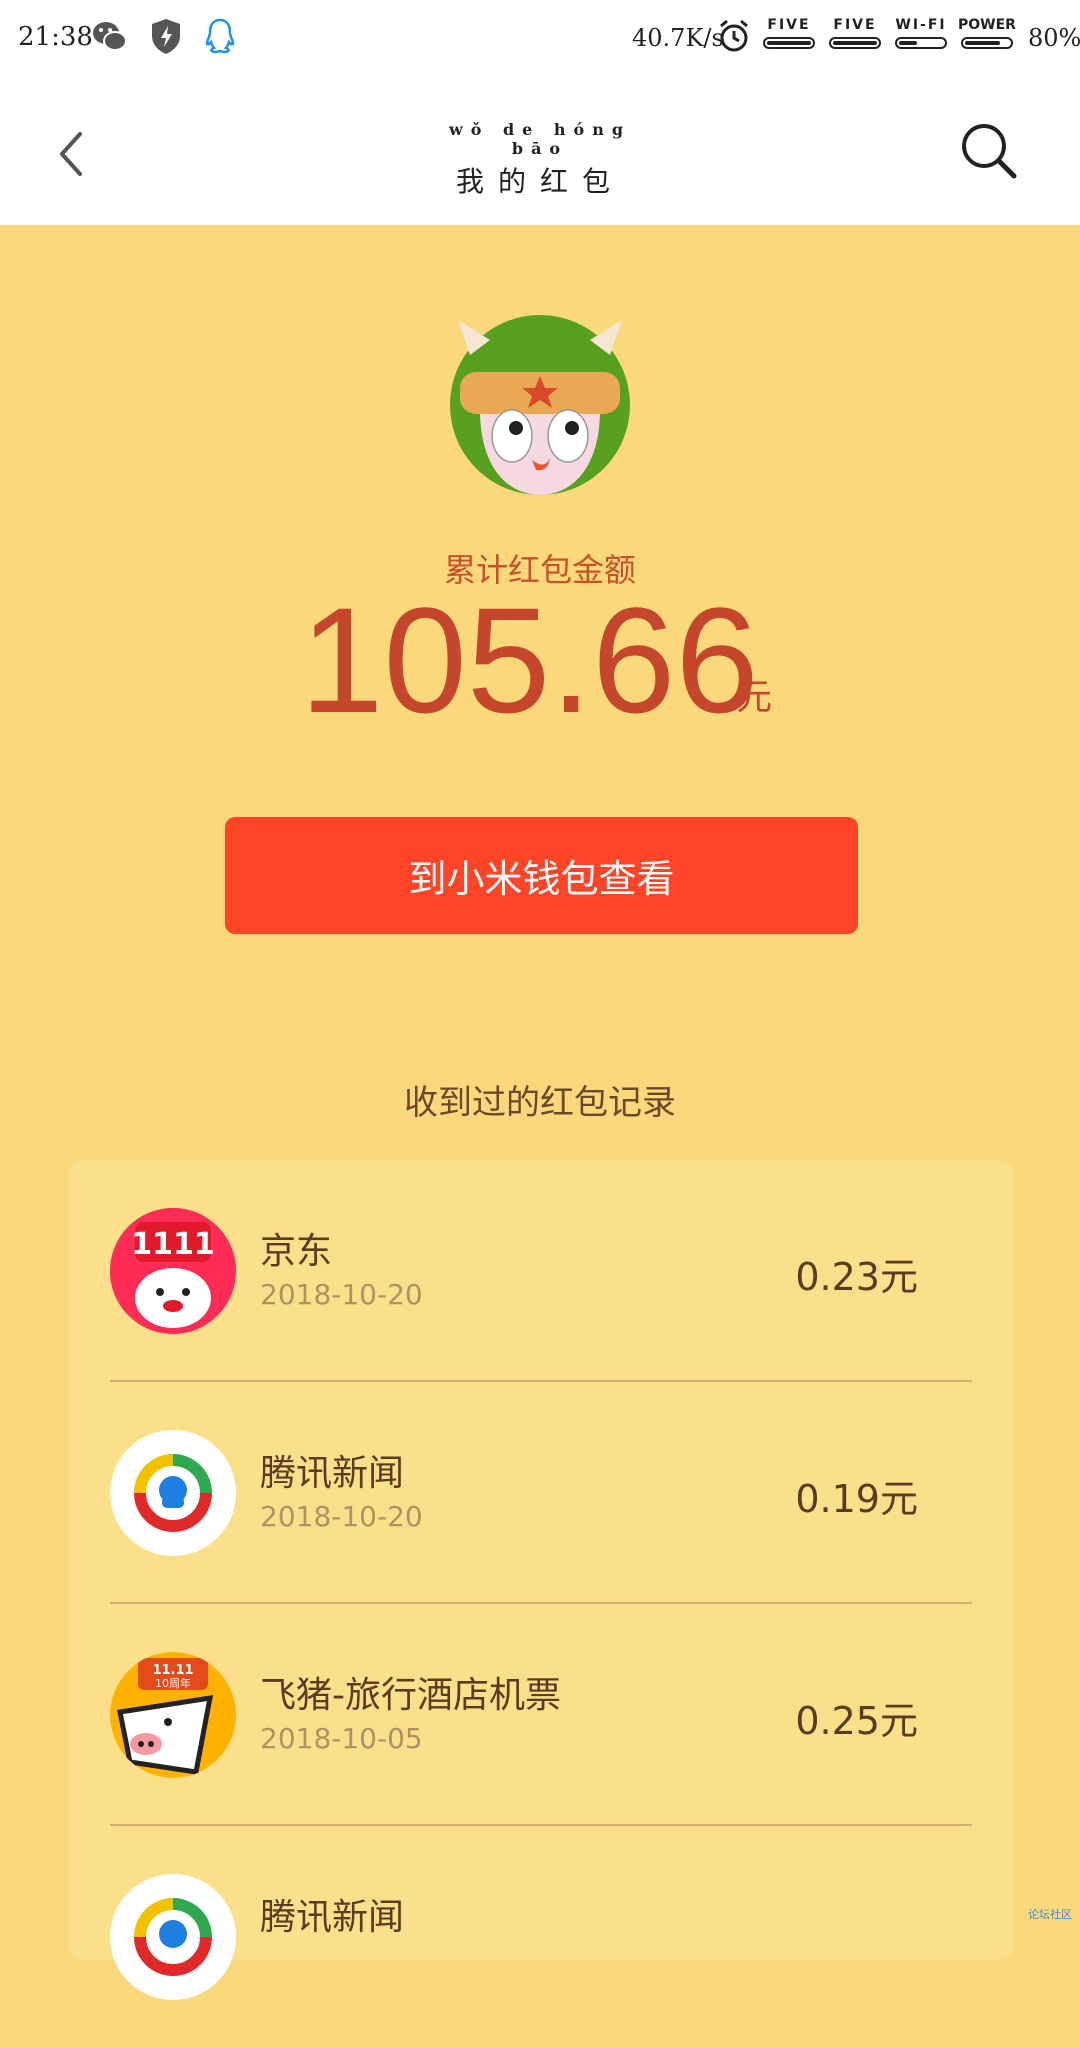  What do you see at coordinates (540, 402) in the screenshot?
I see `avatar` at bounding box center [540, 402].